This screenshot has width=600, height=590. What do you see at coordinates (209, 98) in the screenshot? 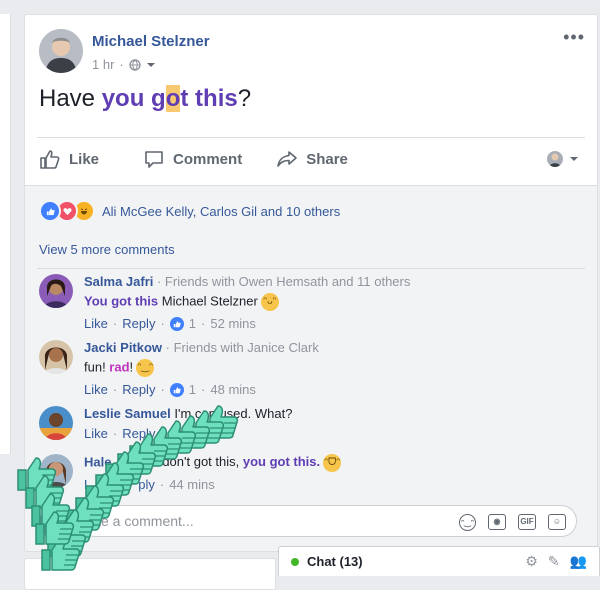
I see `post-text-highlight-end: t this` at bounding box center [209, 98].